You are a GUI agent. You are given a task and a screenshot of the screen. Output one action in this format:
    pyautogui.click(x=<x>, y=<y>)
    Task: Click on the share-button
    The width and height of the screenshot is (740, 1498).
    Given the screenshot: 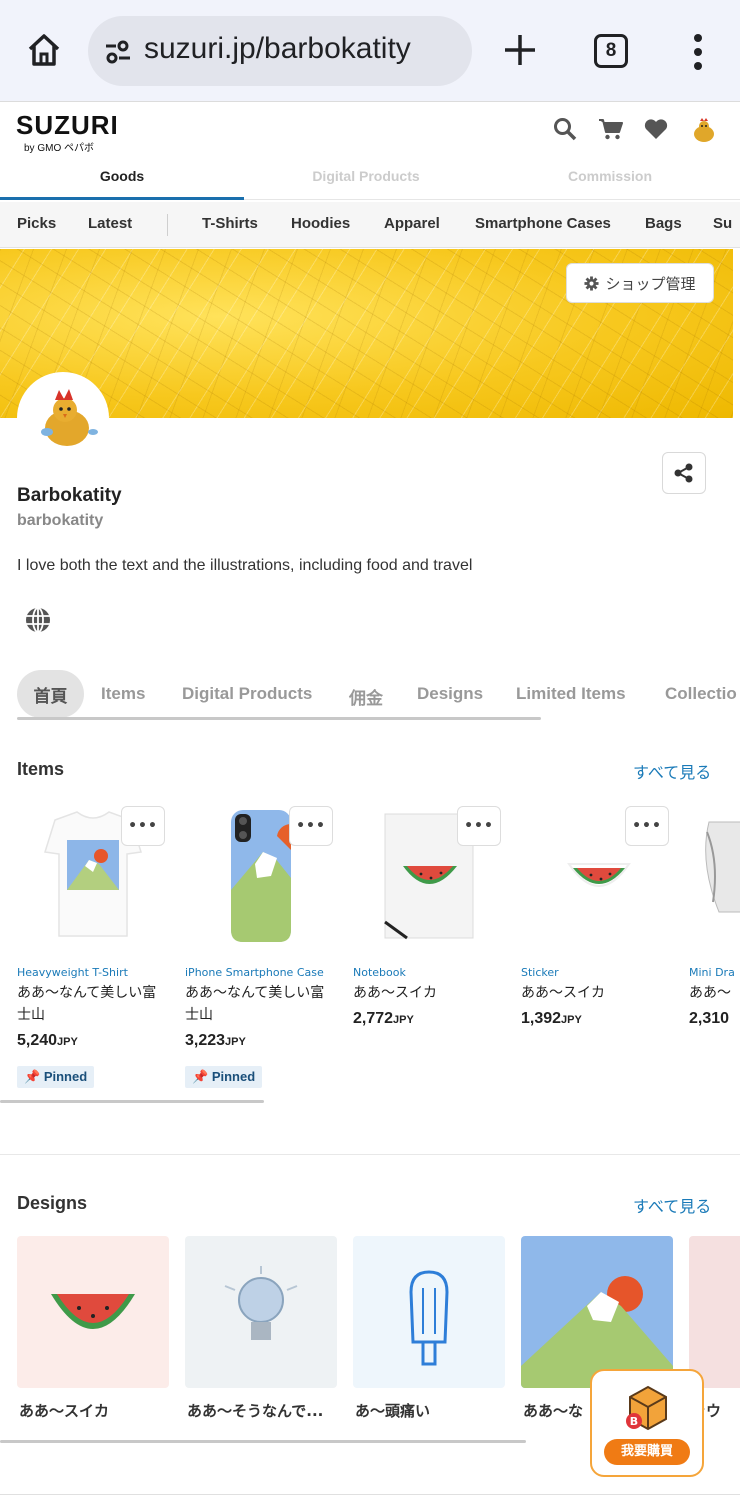 What is the action you would take?
    pyautogui.click(x=684, y=473)
    